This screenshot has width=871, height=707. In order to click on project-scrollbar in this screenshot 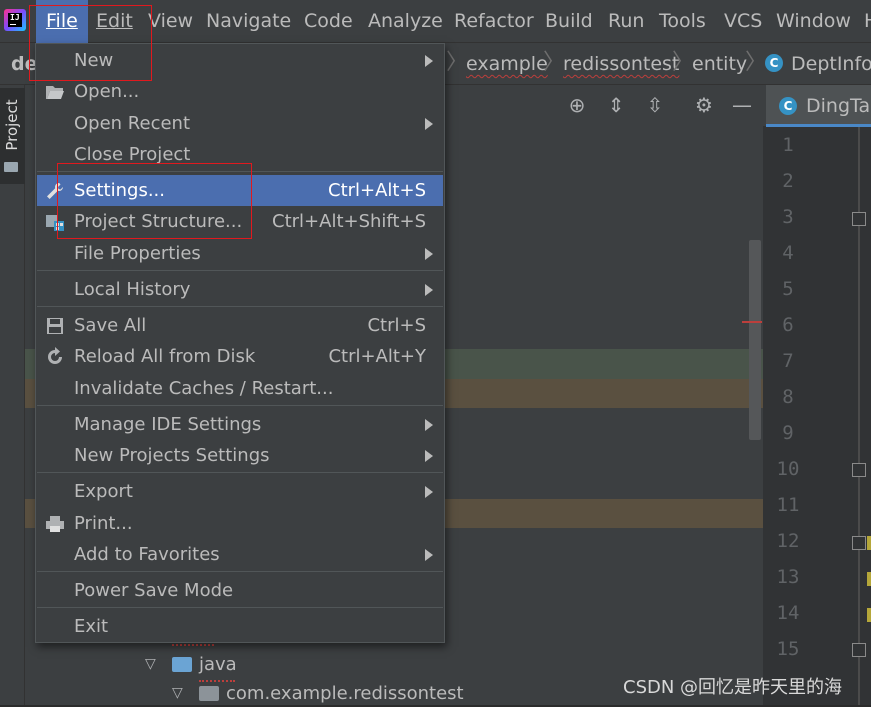, I will do `click(755, 340)`.